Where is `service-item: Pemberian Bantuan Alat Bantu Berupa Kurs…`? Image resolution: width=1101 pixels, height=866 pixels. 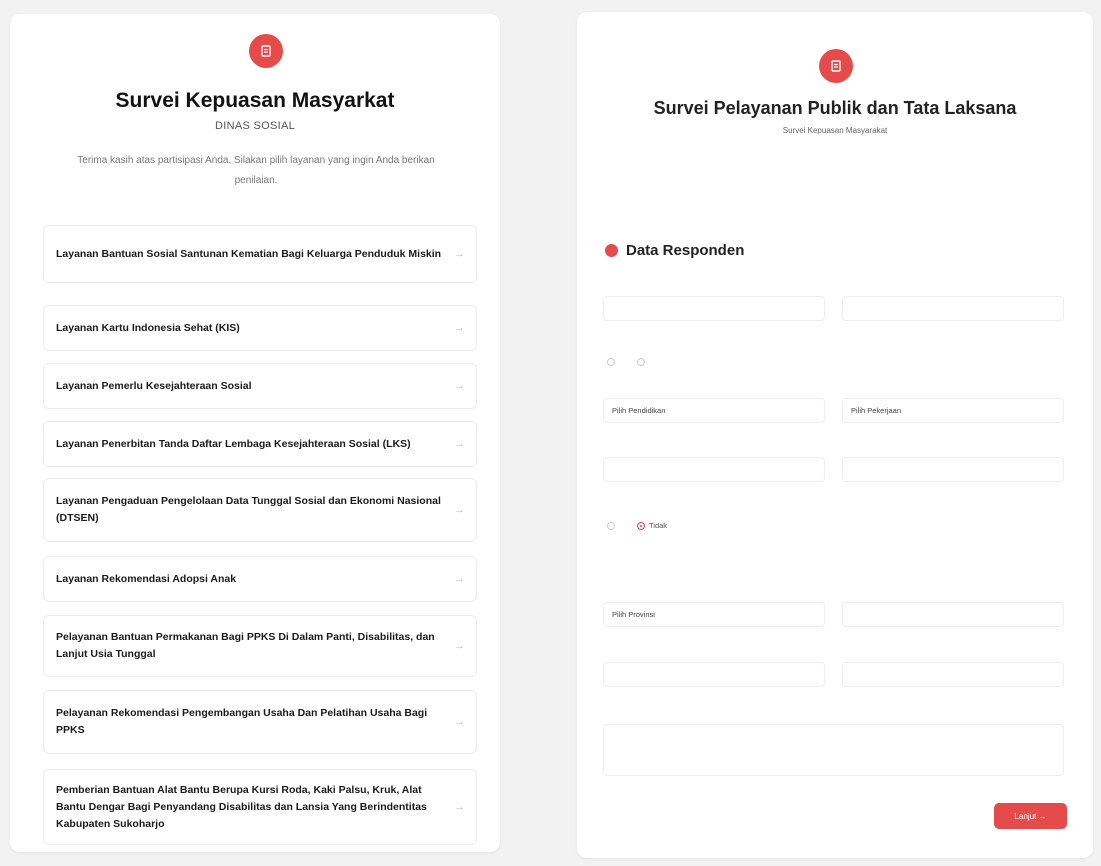 service-item: Pemberian Bantuan Alat Bantu Berupa Kurs… is located at coordinates (260, 807).